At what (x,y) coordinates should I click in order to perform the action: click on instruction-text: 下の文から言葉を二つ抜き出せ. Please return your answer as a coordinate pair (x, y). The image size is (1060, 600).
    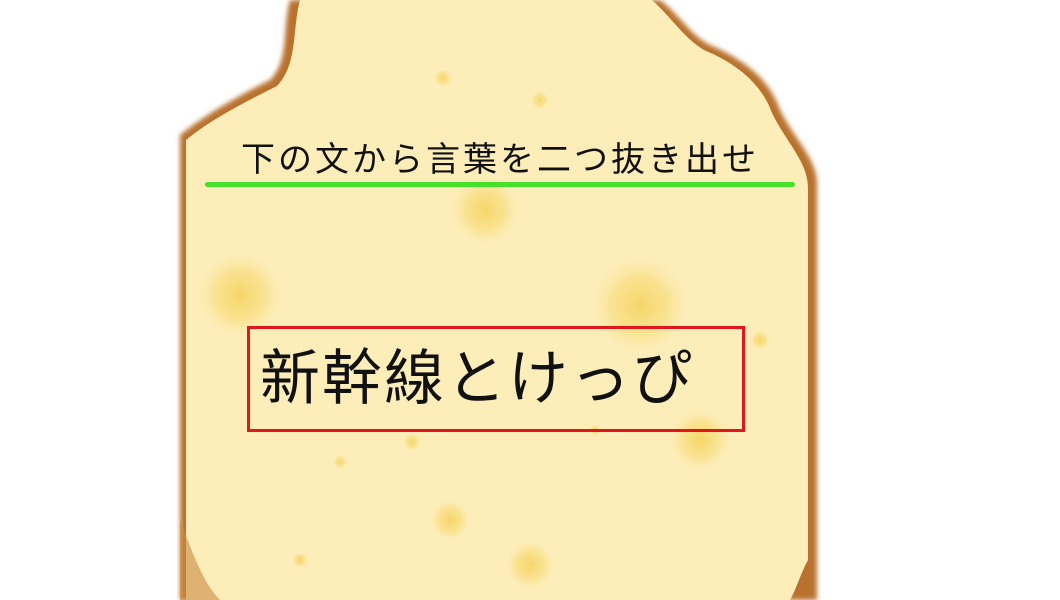
    Looking at the image, I should click on (500, 160).